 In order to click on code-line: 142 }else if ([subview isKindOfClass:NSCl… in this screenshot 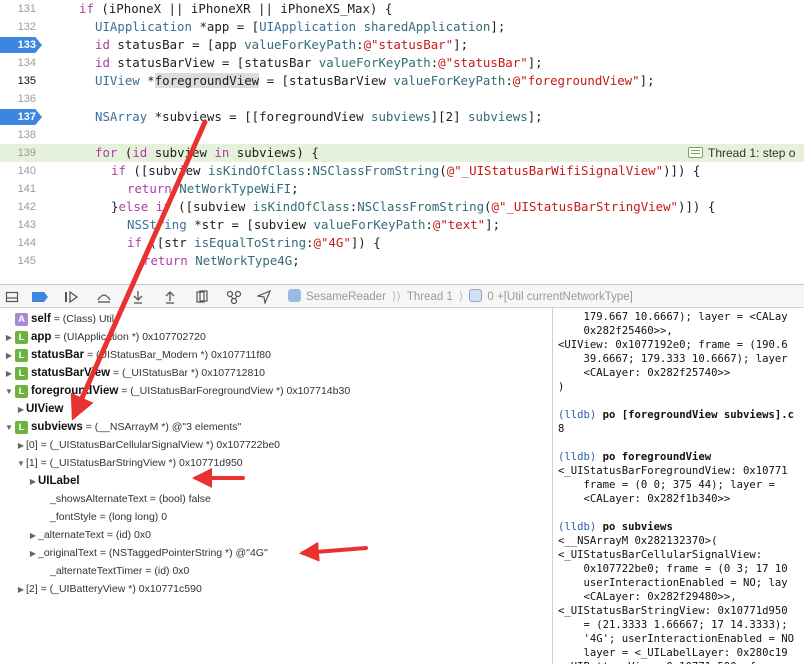, I will do `click(402, 207)`.